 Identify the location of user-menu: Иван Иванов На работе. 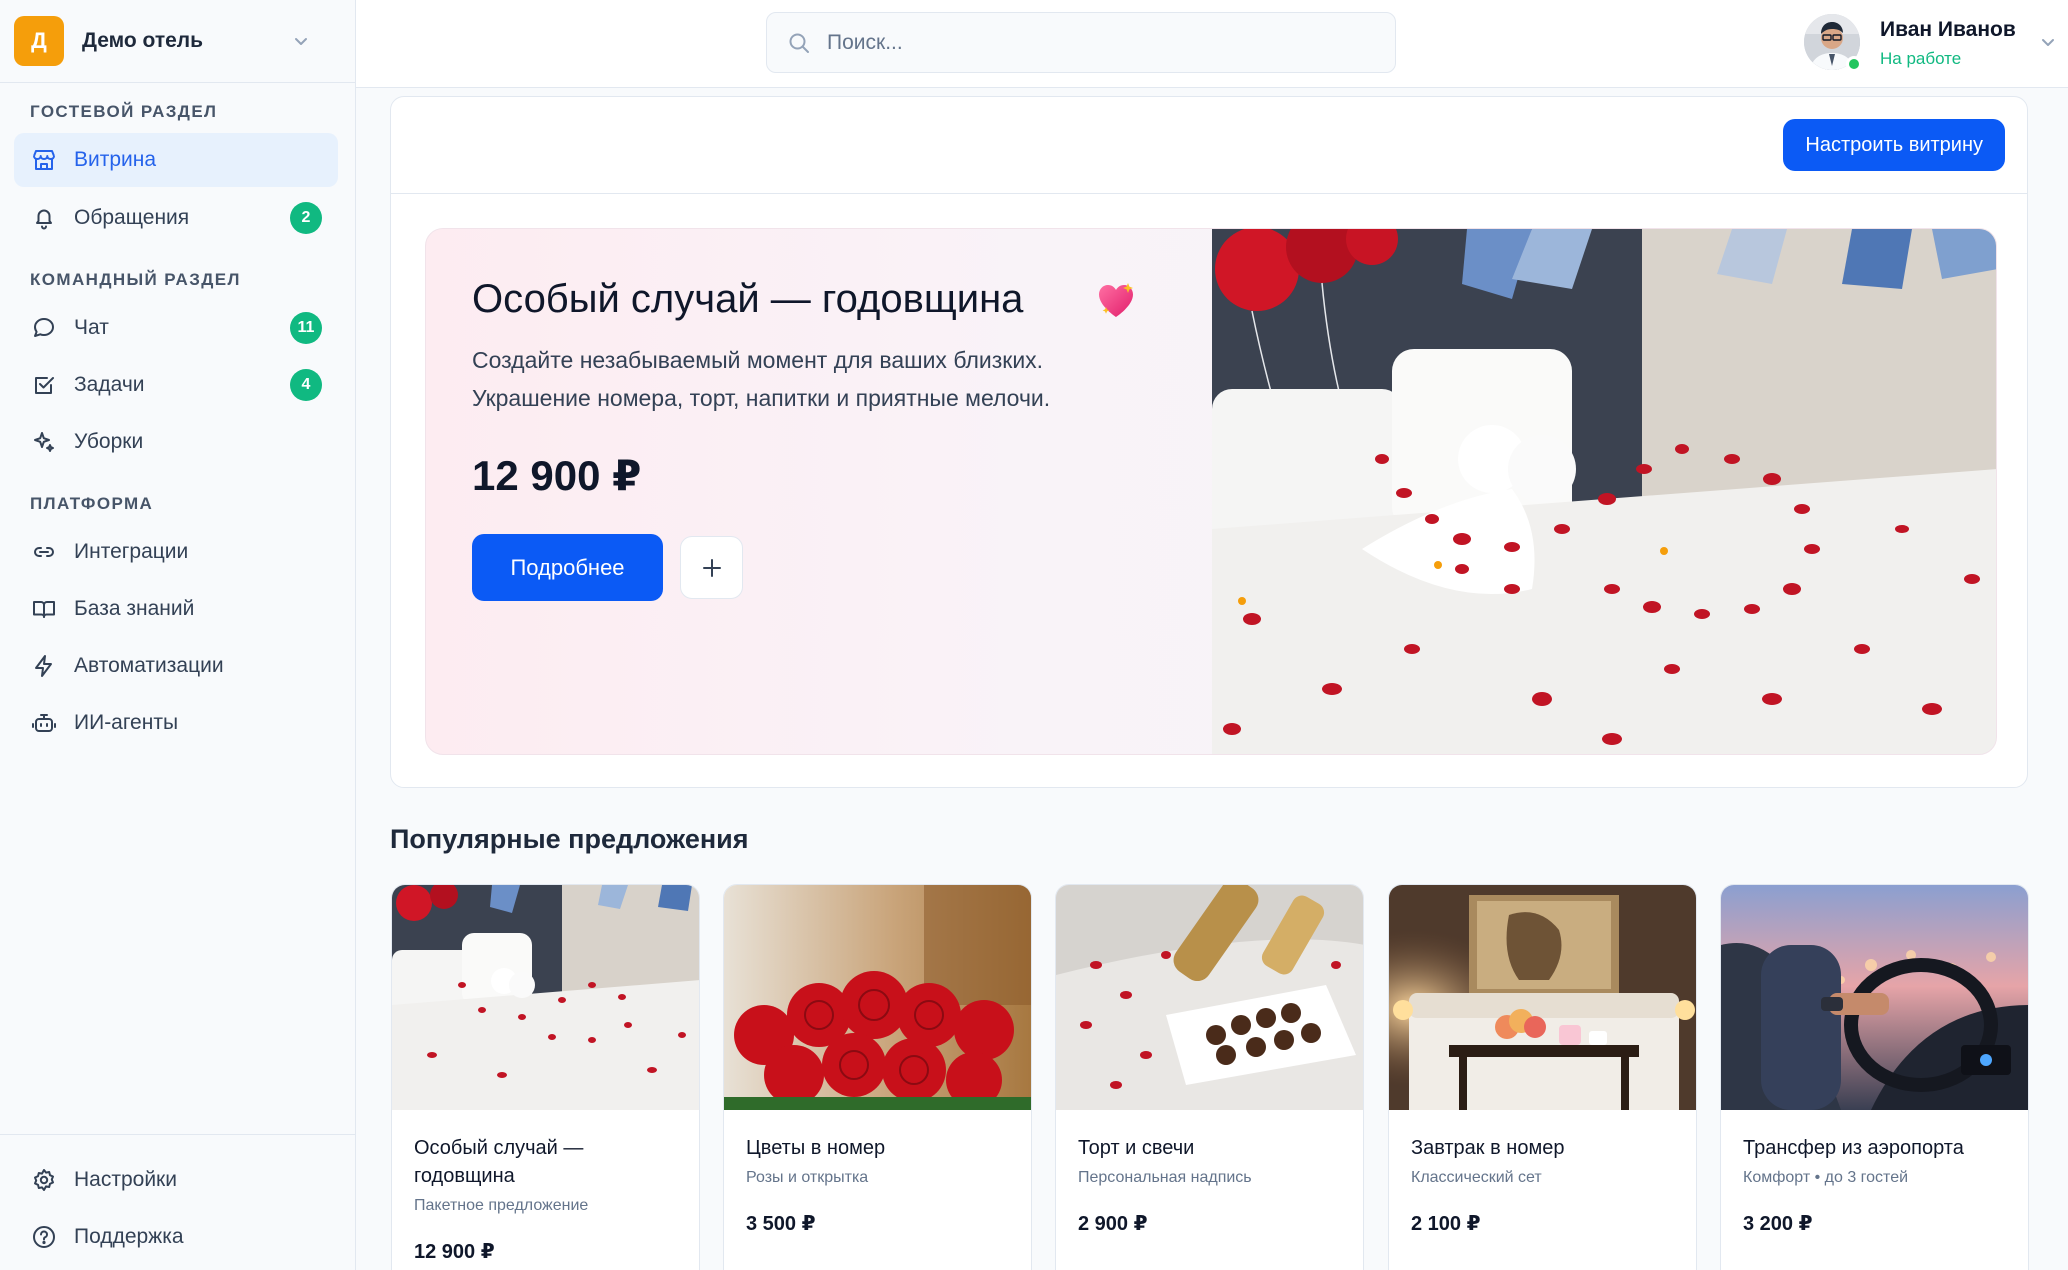
(1936, 44).